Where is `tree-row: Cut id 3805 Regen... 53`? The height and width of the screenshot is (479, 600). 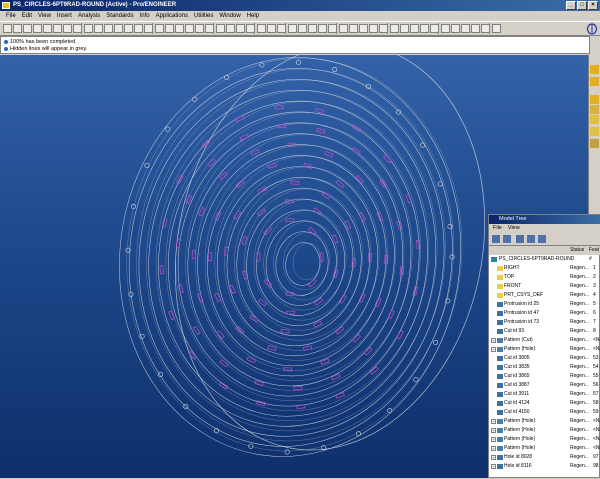 tree-row: Cut id 3805 Regen... 53 is located at coordinates (544, 358).